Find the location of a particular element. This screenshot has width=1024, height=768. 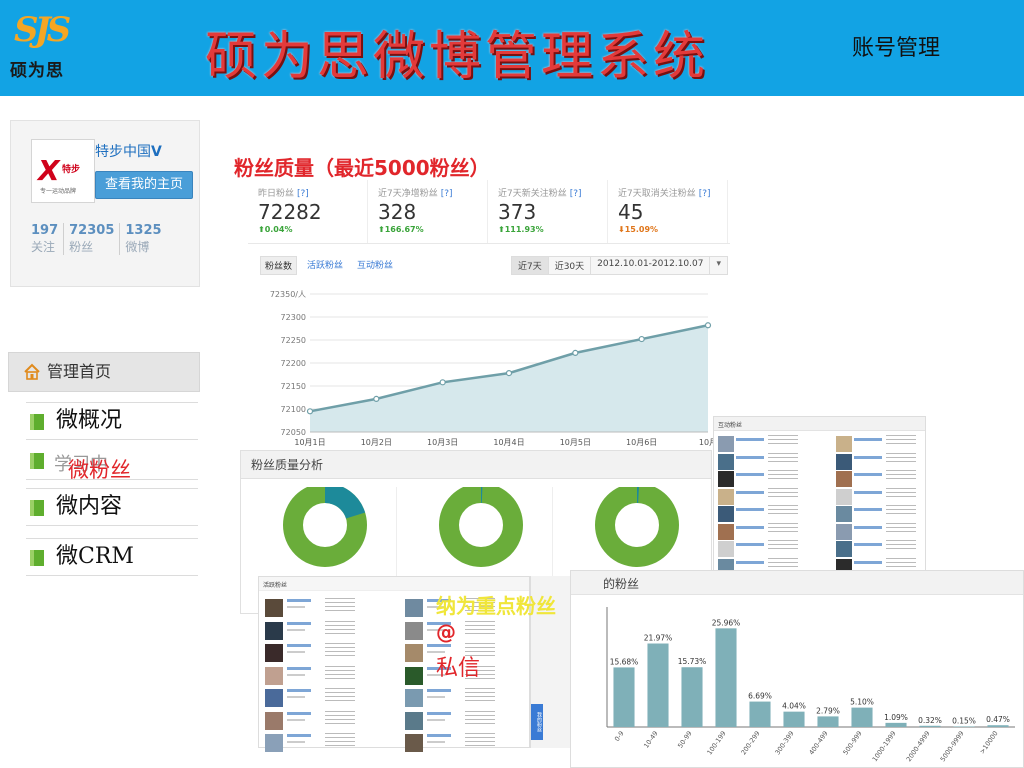

logo-mark: SJS is located at coordinates (42, 30).